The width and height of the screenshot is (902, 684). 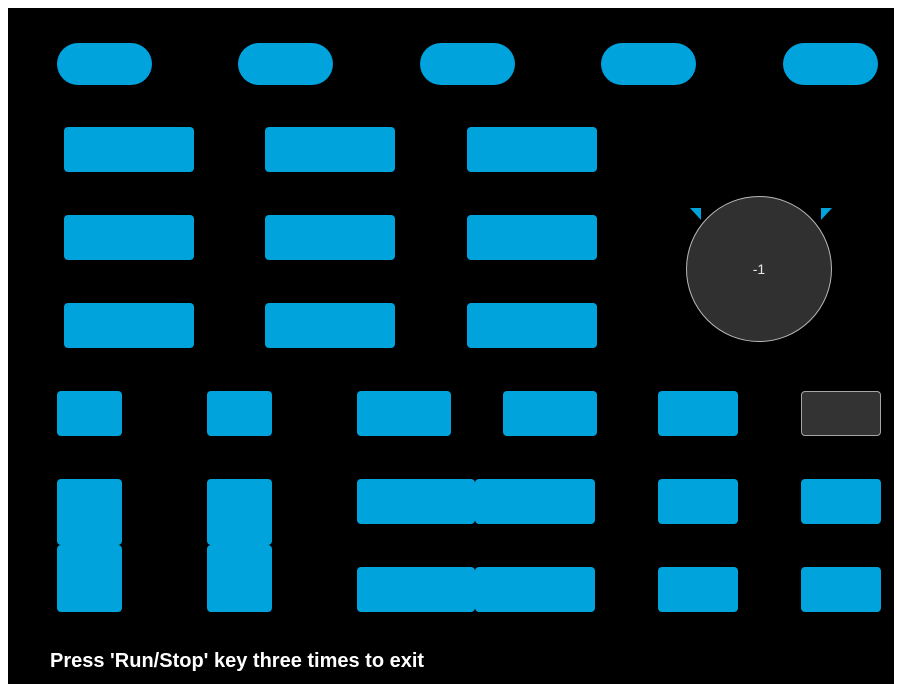 I want to click on exit-instruction: Press 'Run/Stop' key three times to exit, so click(x=237, y=661).